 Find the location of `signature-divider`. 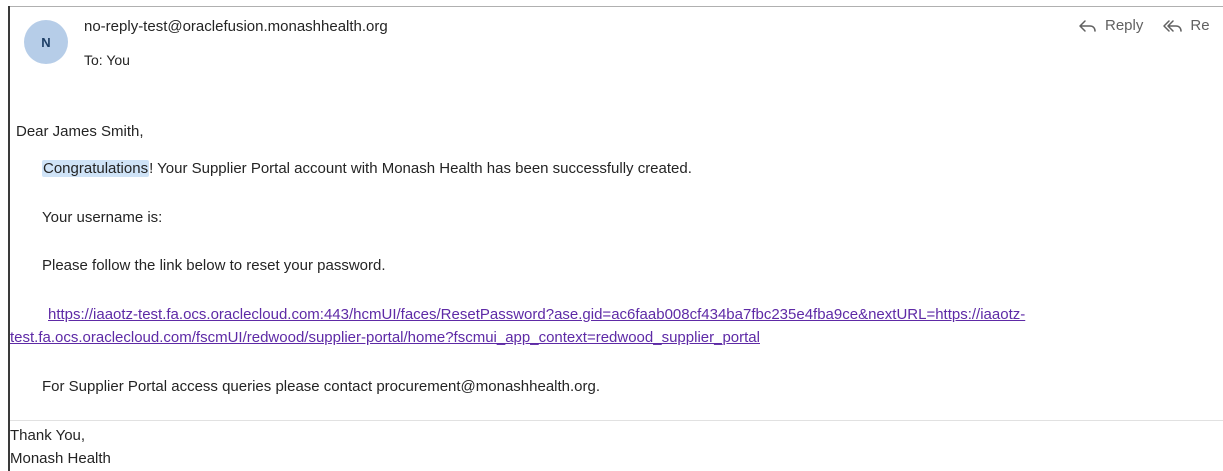

signature-divider is located at coordinates (616, 420).